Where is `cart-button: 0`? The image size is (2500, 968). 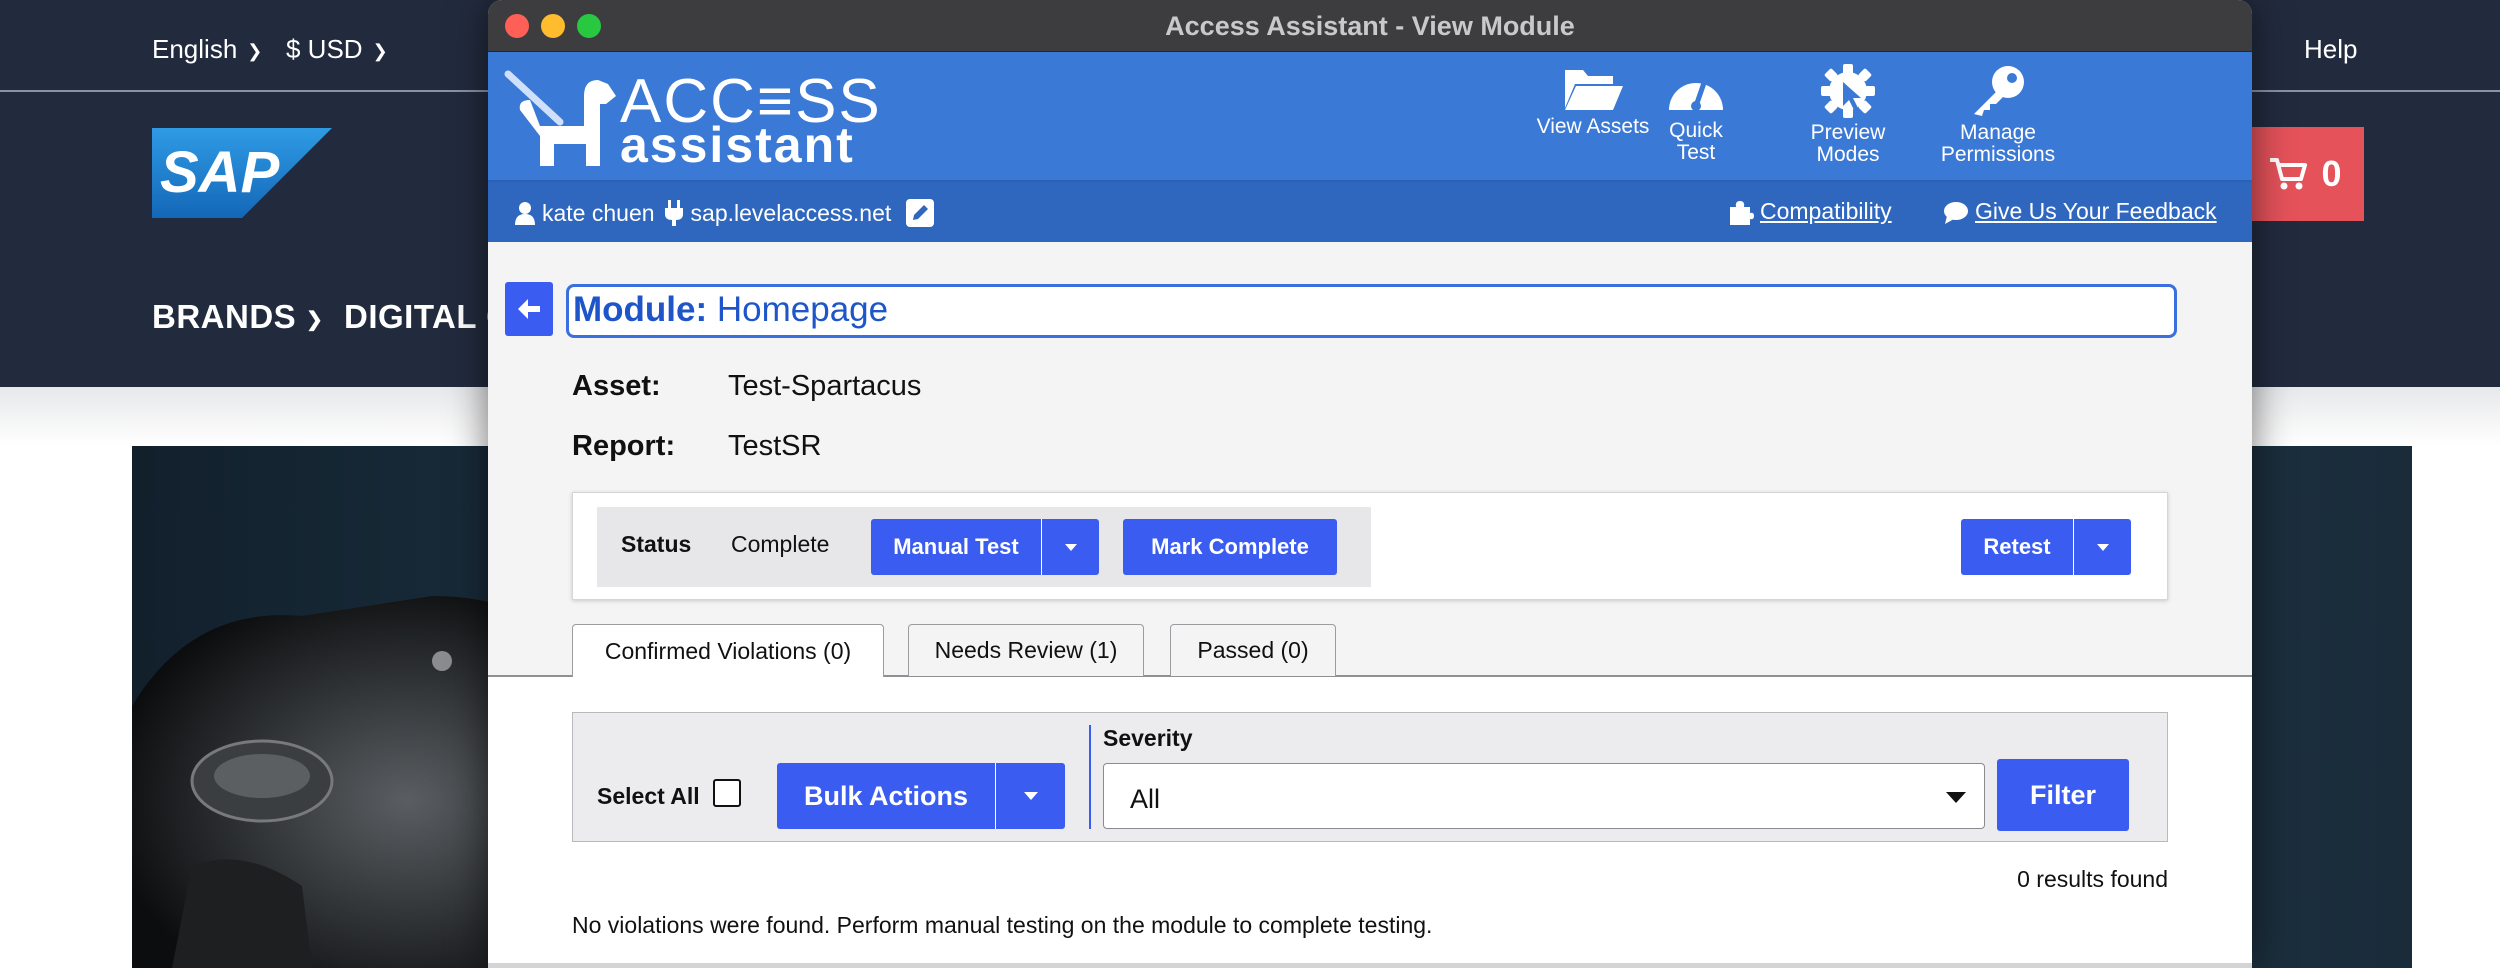
cart-button: 0 is located at coordinates (2305, 174).